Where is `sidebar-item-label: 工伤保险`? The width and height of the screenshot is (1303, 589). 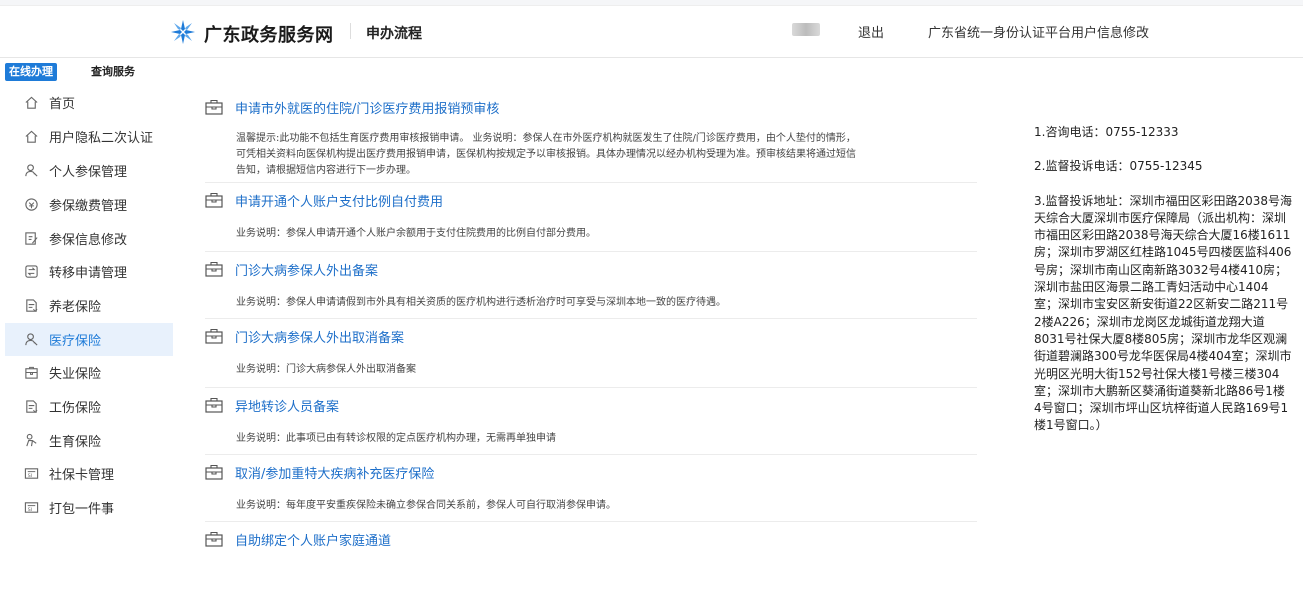 sidebar-item-label: 工伤保险 is located at coordinates (75, 408).